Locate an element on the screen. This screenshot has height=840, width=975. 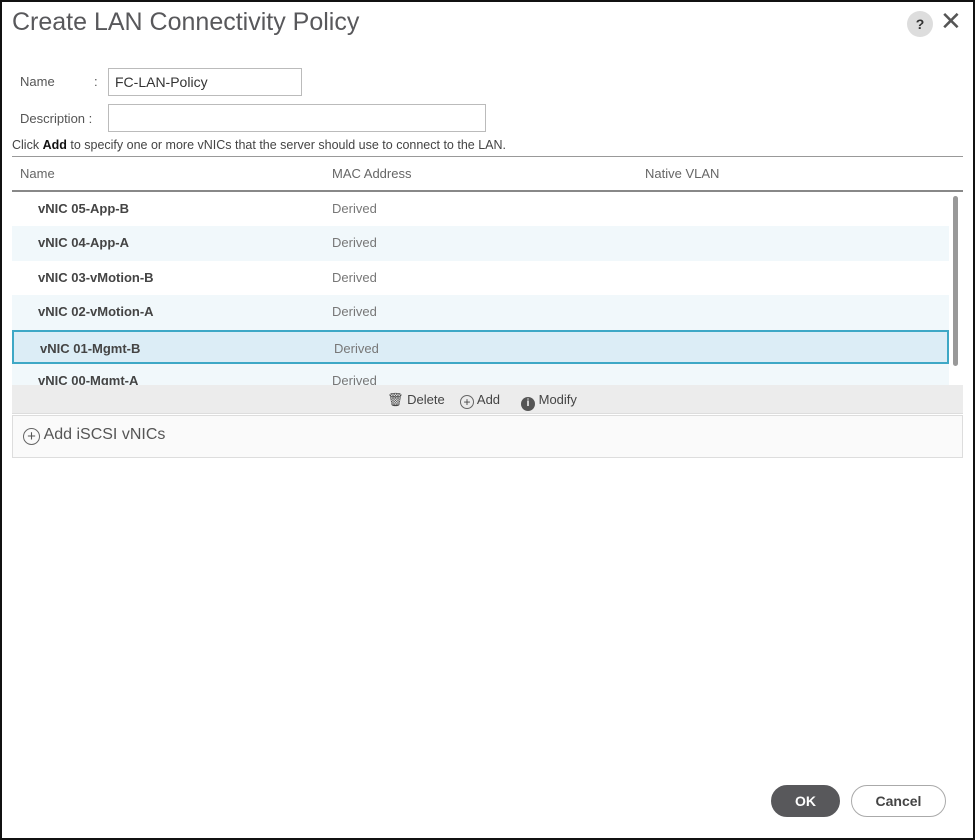
vnic-name: vNIC 04-App-A is located at coordinates (84, 243).